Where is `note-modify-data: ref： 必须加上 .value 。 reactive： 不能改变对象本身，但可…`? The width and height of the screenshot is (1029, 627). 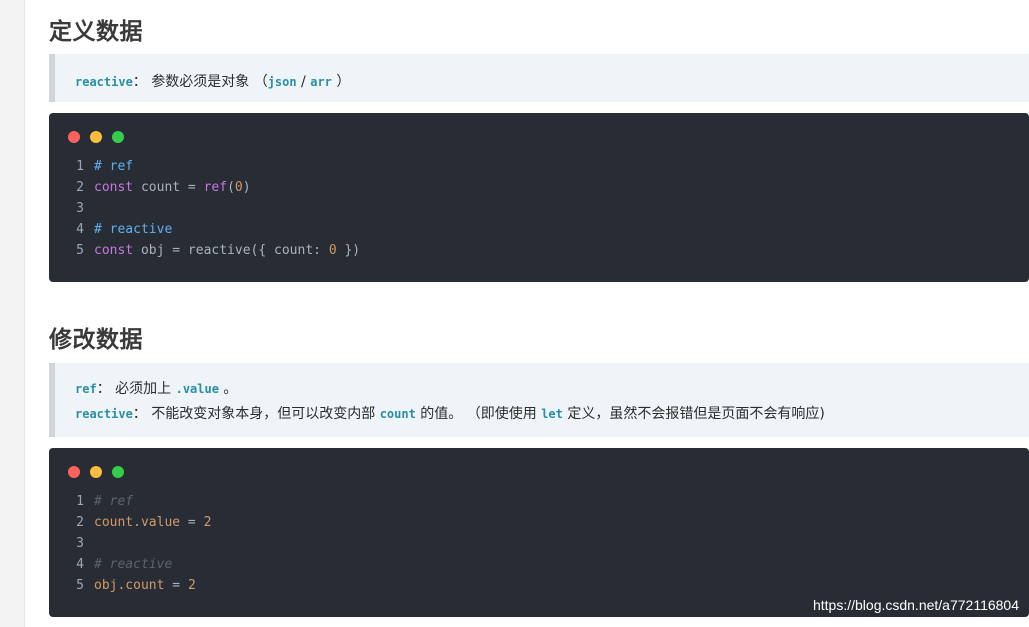
note-modify-data: ref： 必须加上 .value 。 reactive： 不能改变对象本身，但可… is located at coordinates (539, 400).